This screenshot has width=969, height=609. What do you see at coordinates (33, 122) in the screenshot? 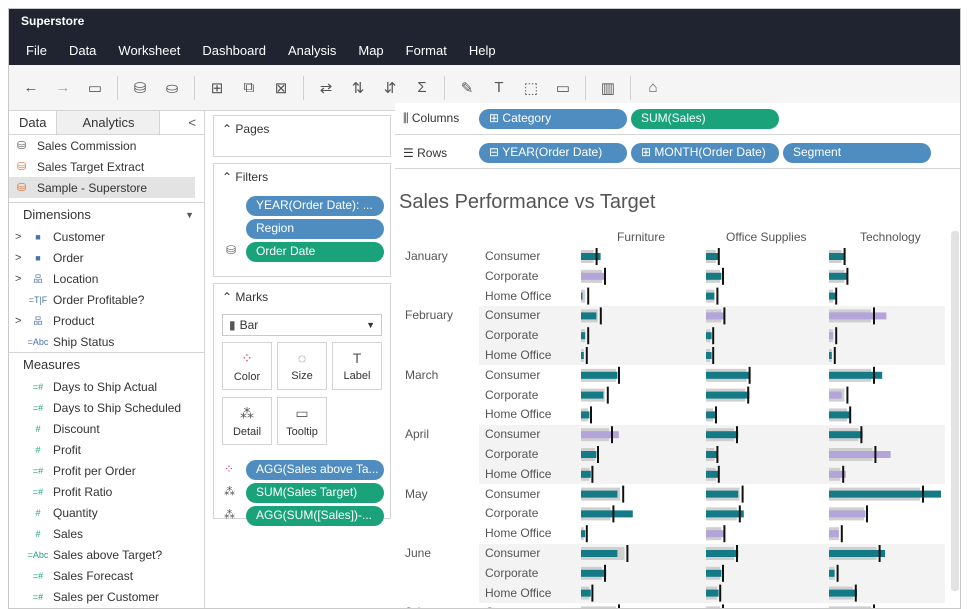
I see `tab-data: Data` at bounding box center [33, 122].